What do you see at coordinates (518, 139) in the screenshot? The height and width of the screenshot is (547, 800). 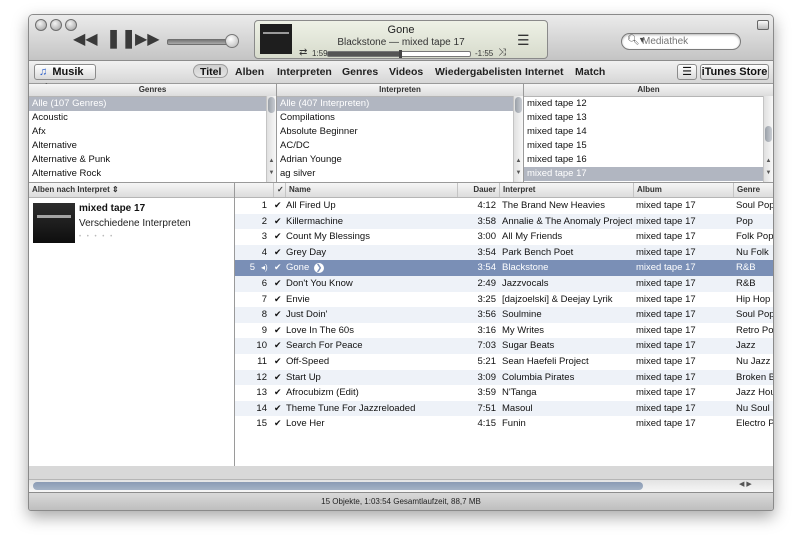 I see `artists-scrollbar: ▲ ▼` at bounding box center [518, 139].